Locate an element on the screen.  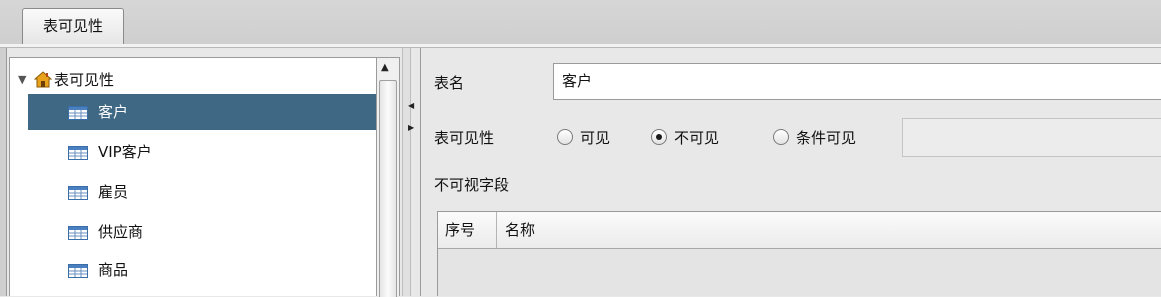
column-header-index: 序号 is located at coordinates (467, 230).